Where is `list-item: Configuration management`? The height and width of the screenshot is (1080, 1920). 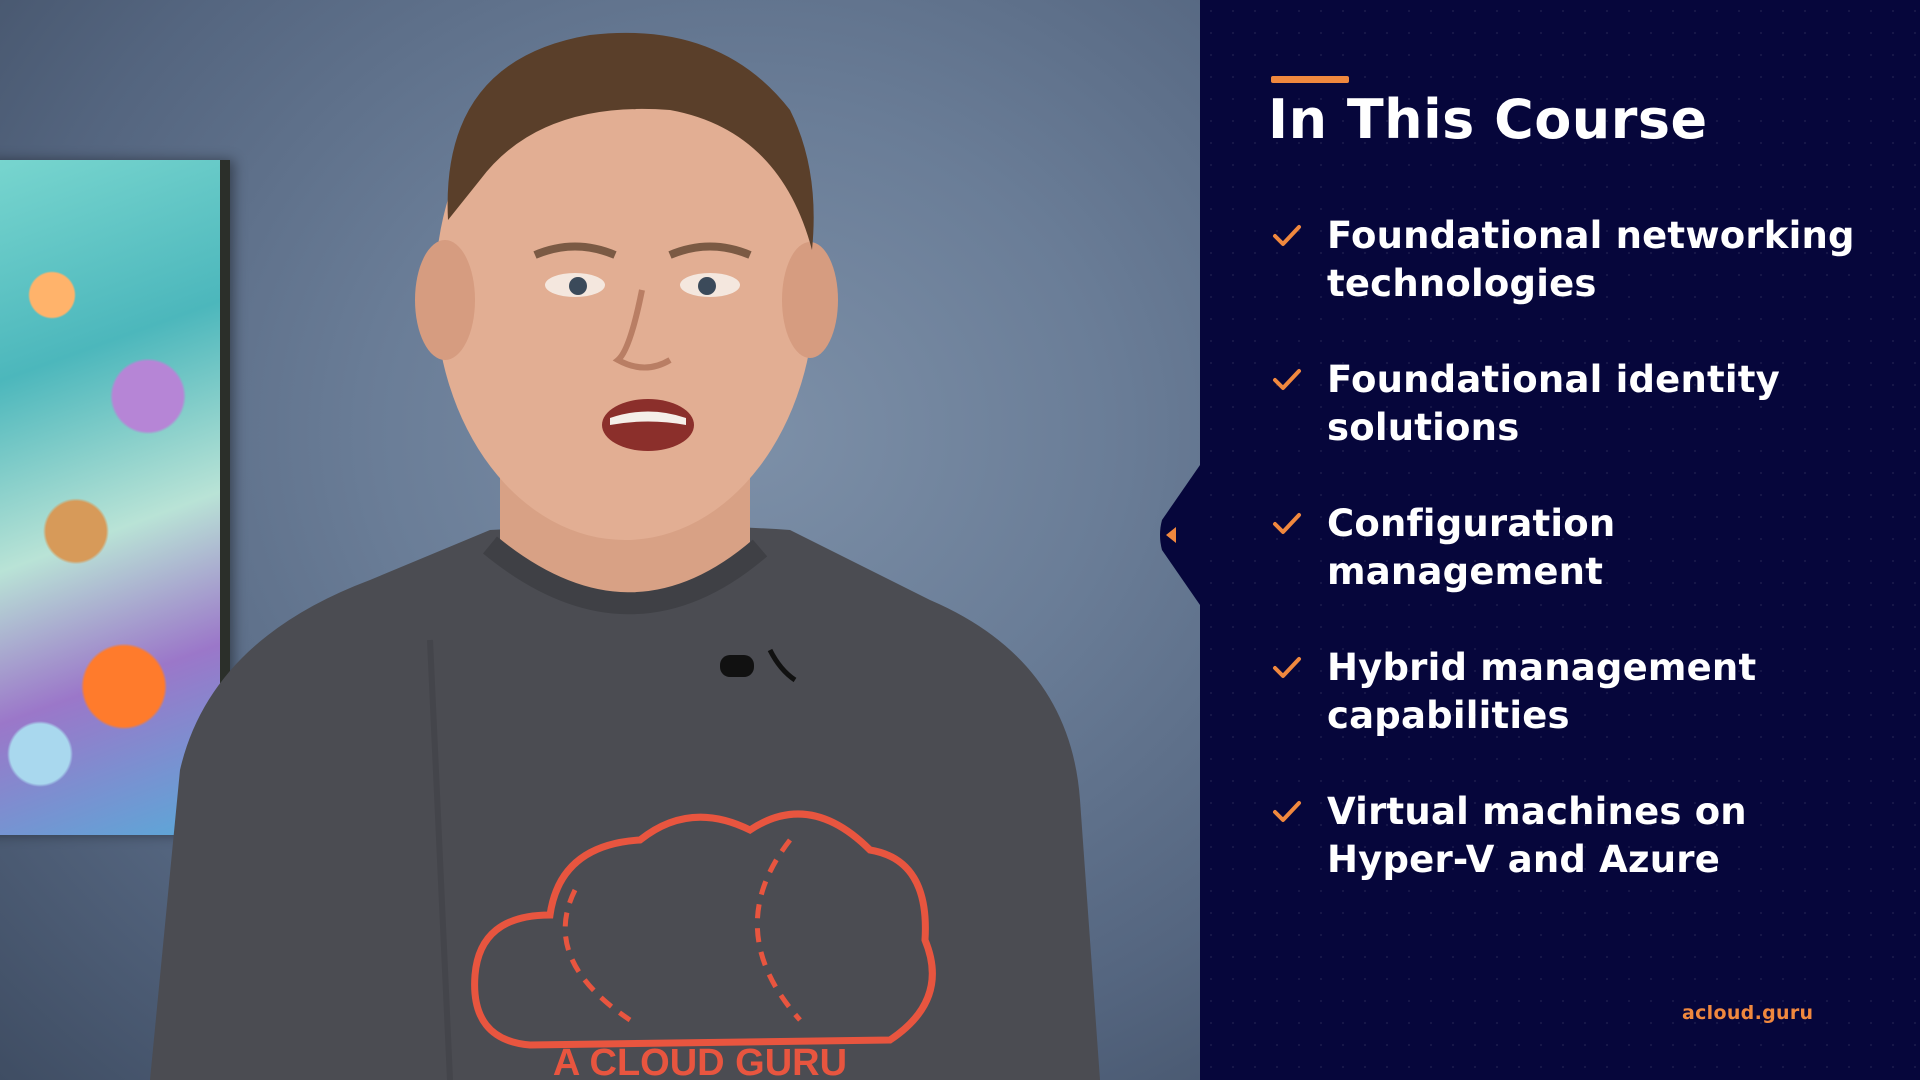 list-item: Configuration management is located at coordinates (1578, 572).